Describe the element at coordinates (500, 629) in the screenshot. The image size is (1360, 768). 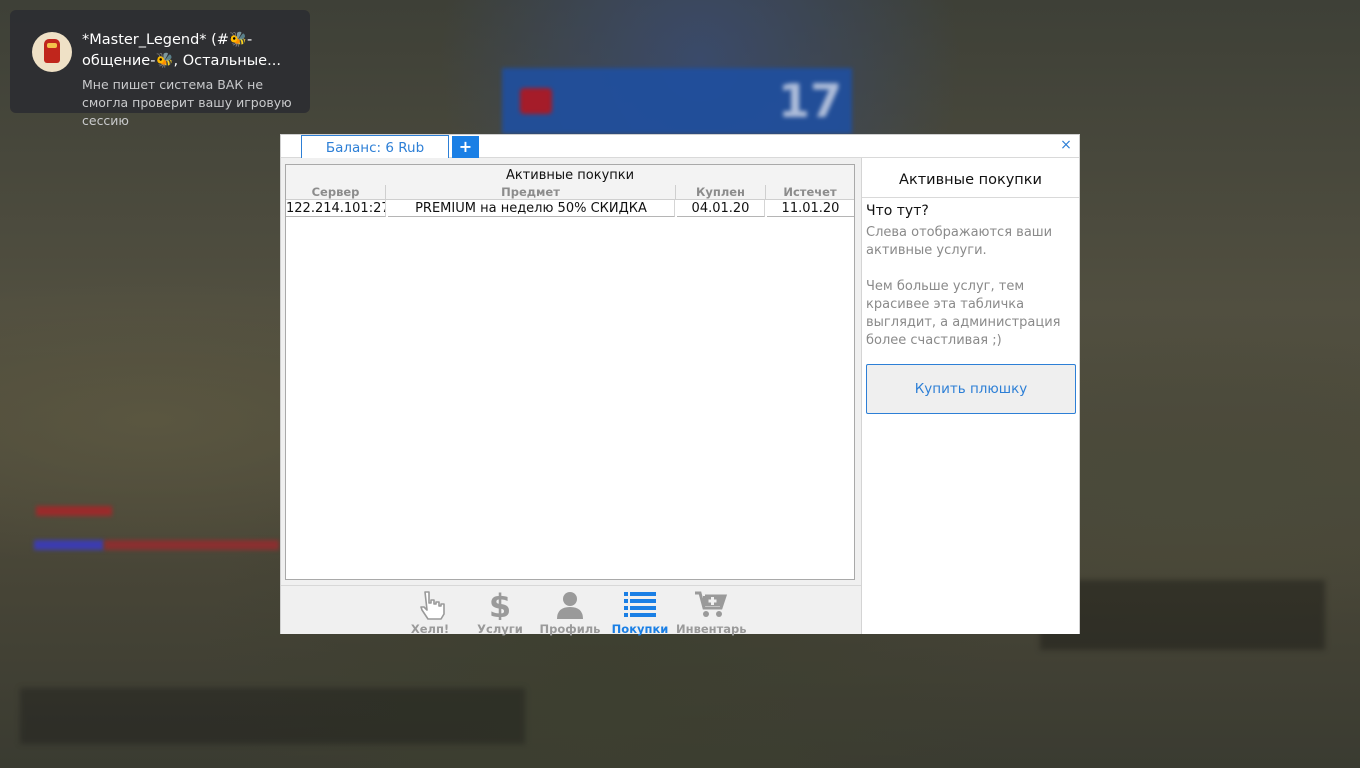
I see `nav-label-services: Услуги` at that location.